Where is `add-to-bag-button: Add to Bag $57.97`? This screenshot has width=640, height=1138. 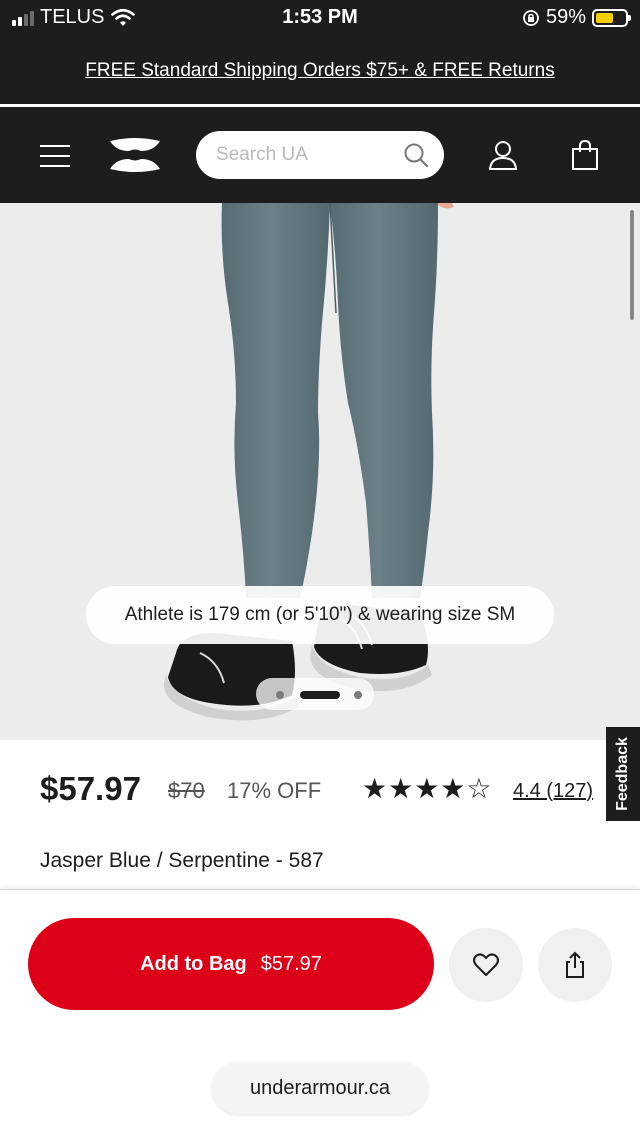
add-to-bag-button: Add to Bag $57.97 is located at coordinates (231, 964).